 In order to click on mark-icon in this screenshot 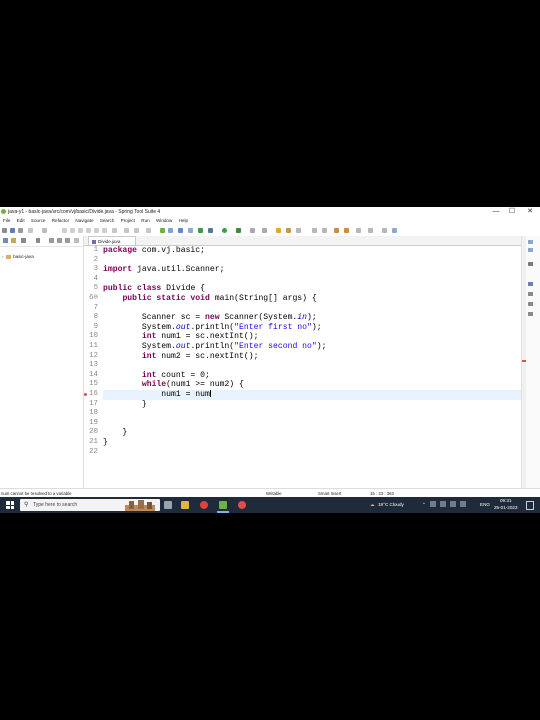, I will do `click(148, 230)`.